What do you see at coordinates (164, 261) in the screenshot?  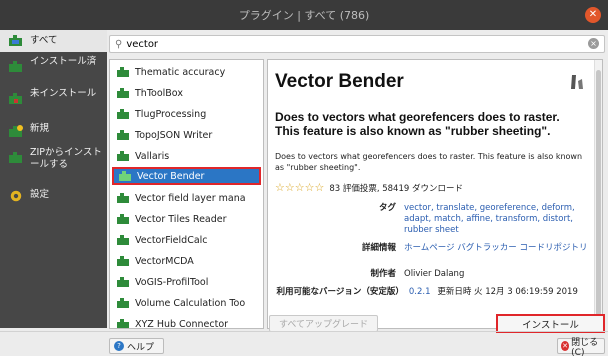 I see `list-item-label: VectorMCDA` at bounding box center [164, 261].